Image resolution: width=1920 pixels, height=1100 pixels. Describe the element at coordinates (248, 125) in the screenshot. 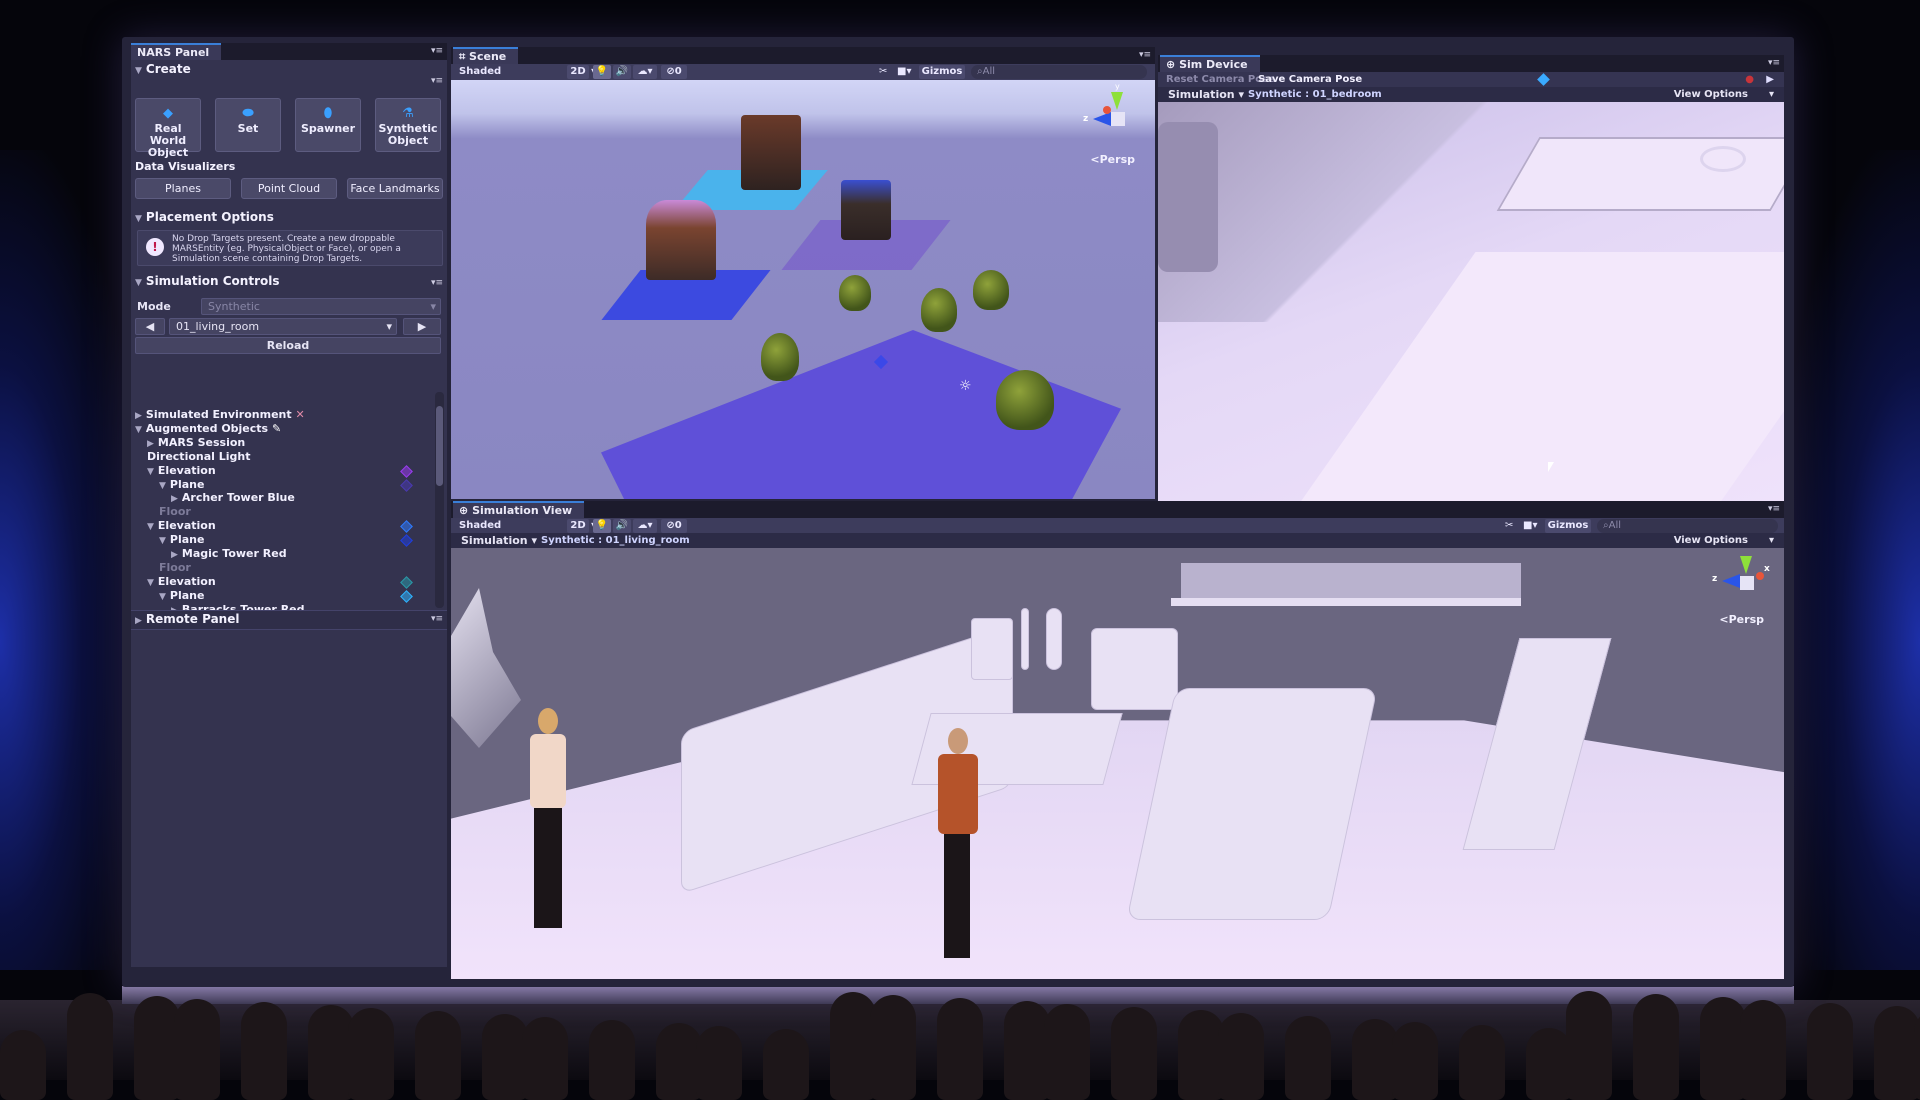

I see `set-button: ⬬ Set` at that location.